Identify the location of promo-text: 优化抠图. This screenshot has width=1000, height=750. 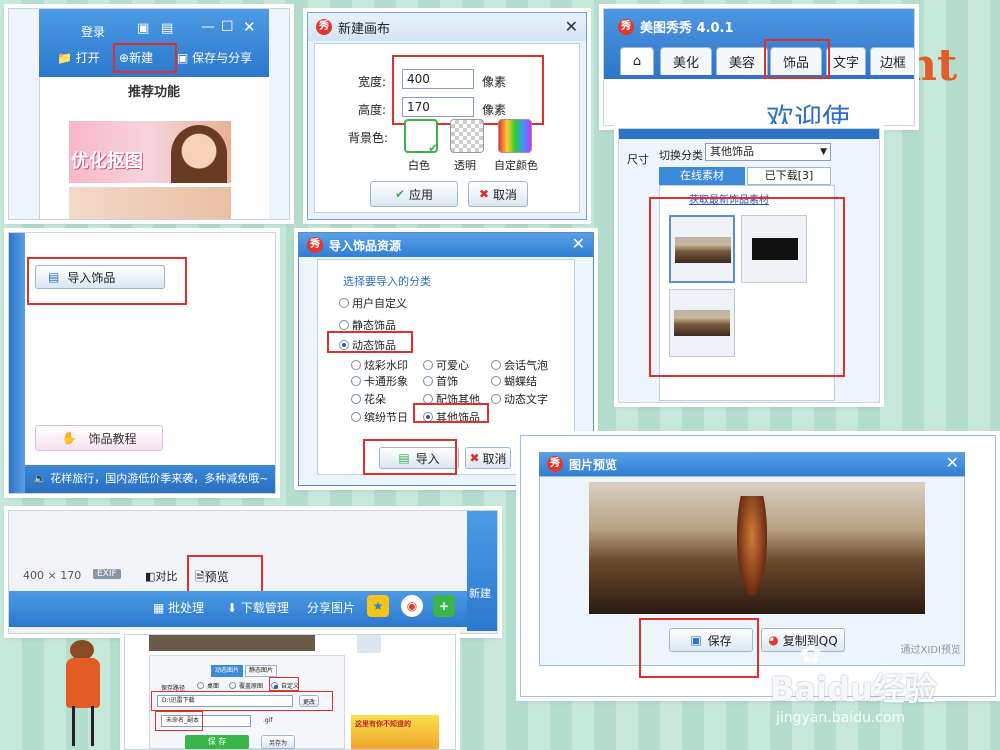
(107, 161).